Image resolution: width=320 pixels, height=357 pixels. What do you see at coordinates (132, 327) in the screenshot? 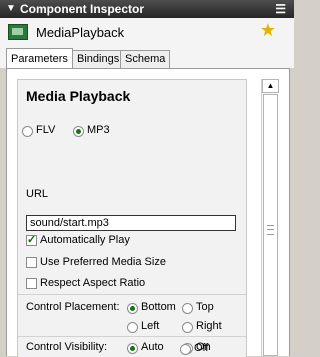
I see `left-radio` at bounding box center [132, 327].